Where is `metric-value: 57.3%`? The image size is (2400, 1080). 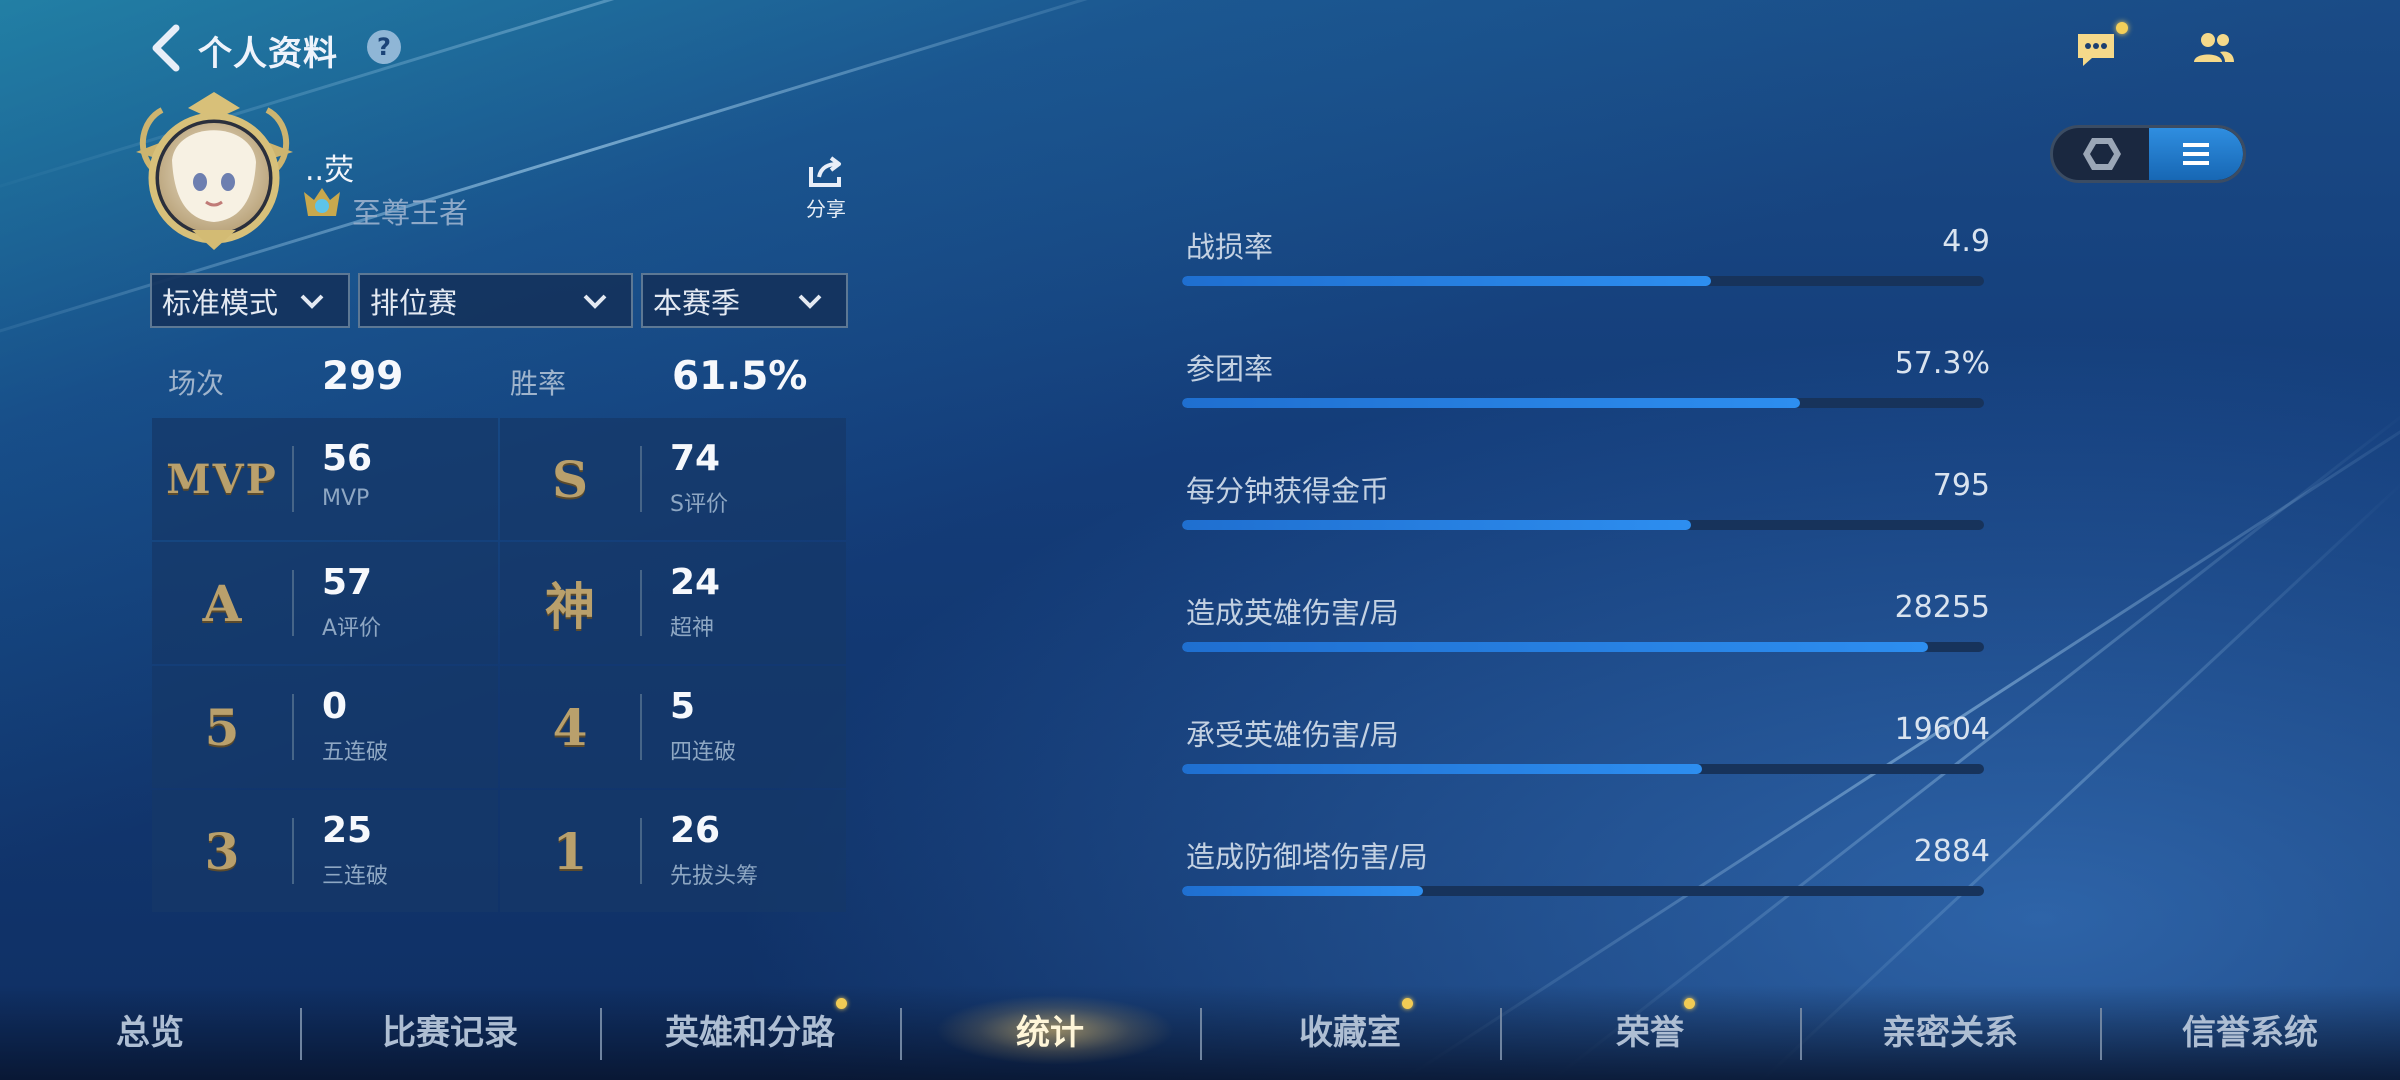
metric-value: 57.3% is located at coordinates (1942, 363).